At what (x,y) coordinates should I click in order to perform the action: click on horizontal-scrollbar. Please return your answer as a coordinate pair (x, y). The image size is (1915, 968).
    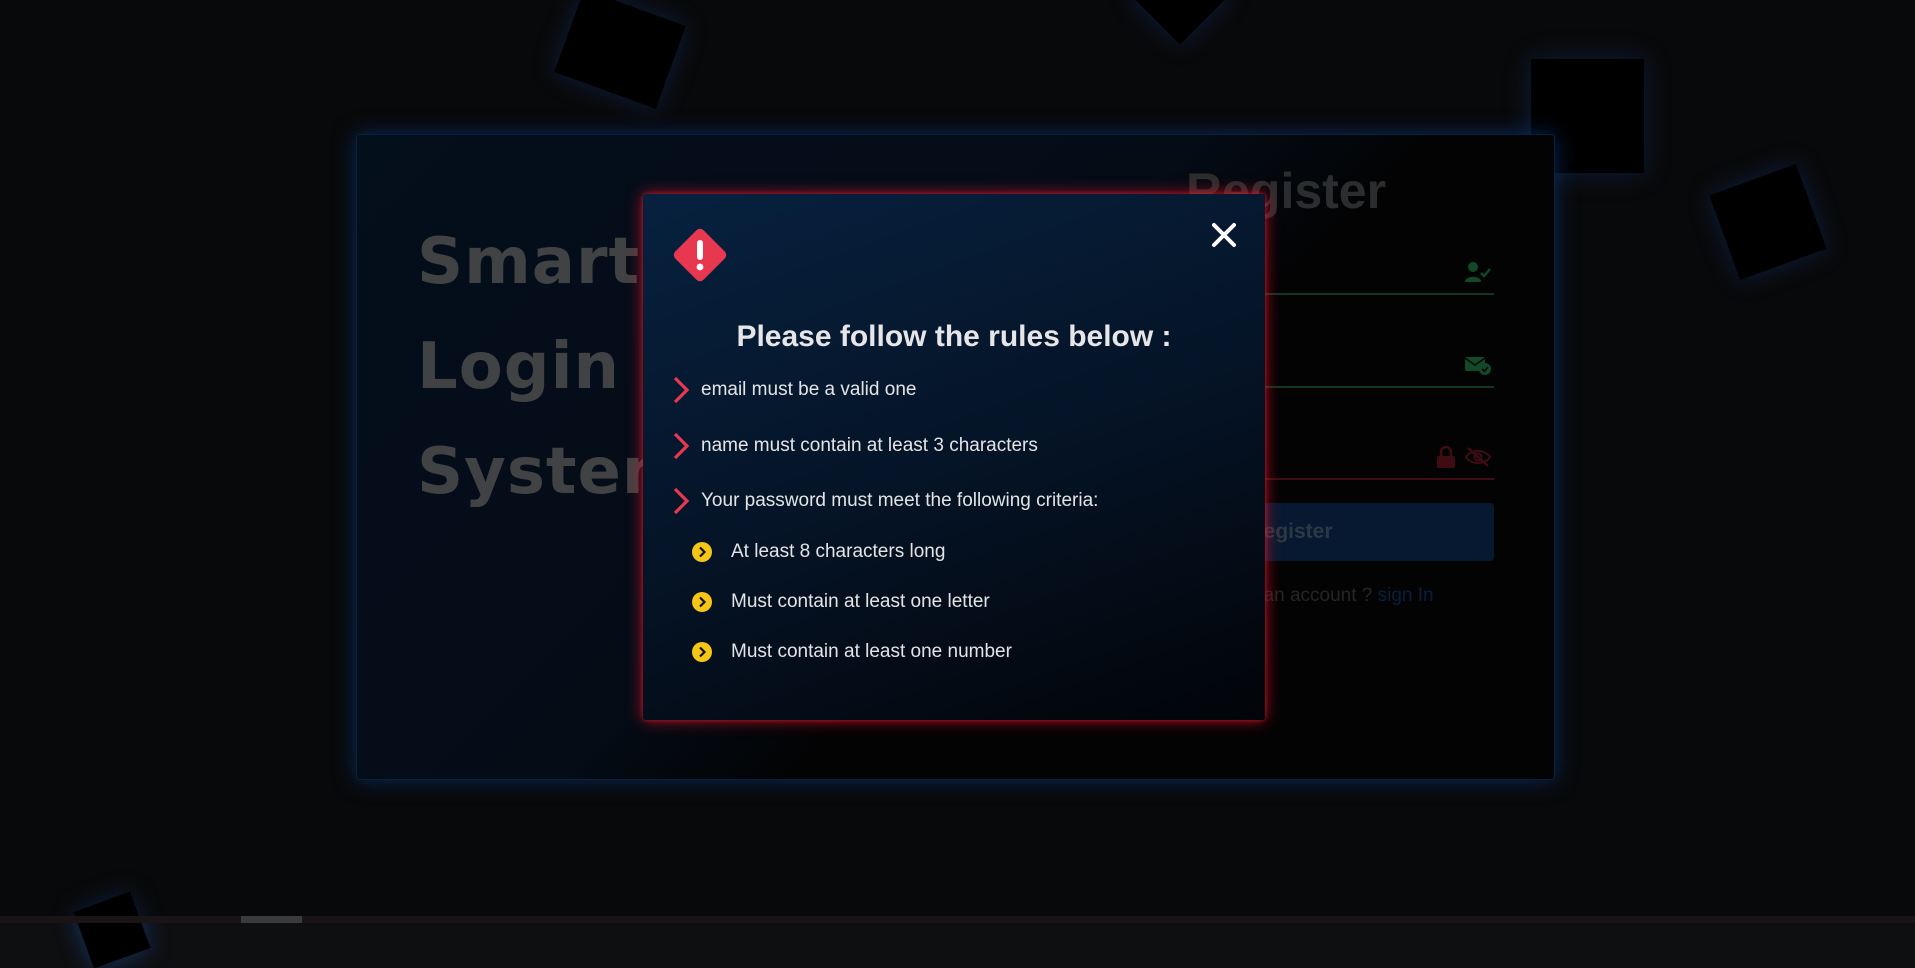
    Looking at the image, I should click on (957, 919).